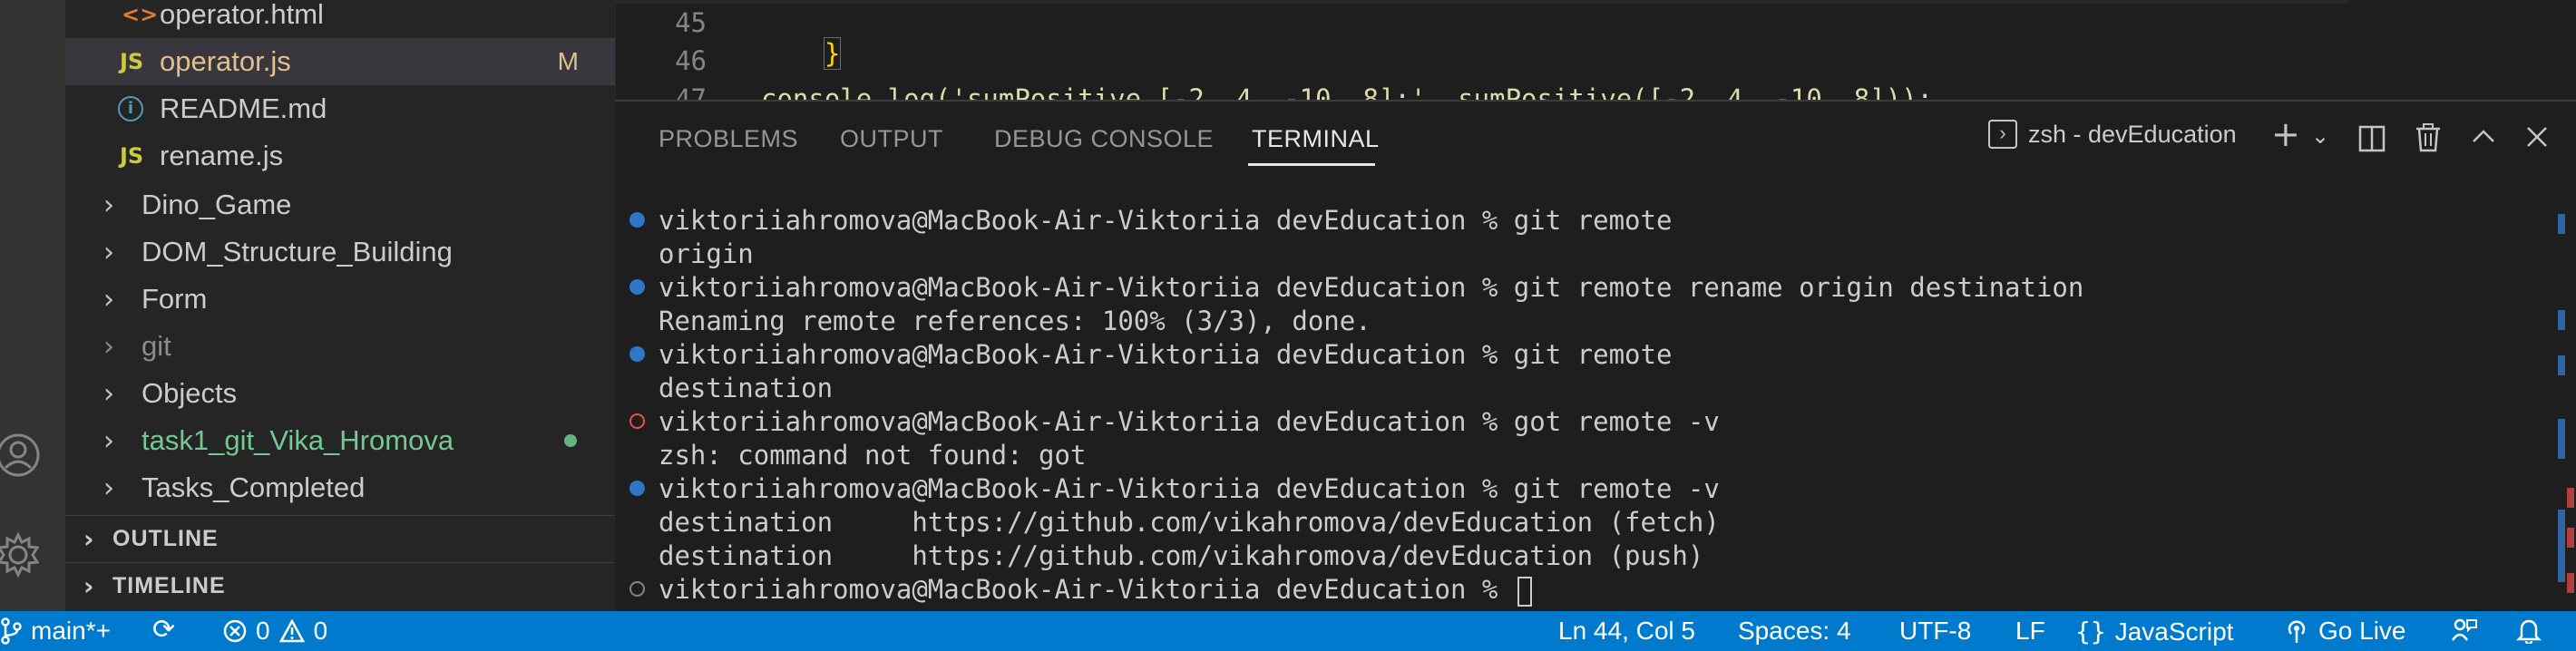 This screenshot has height=651, width=2576. What do you see at coordinates (568, 61) in the screenshot?
I see `git-modified-badge: M` at bounding box center [568, 61].